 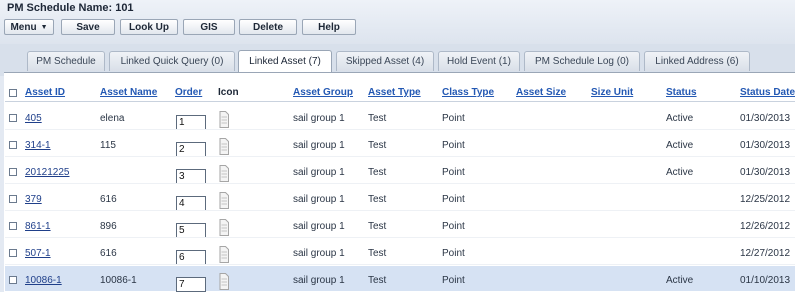 What do you see at coordinates (108, 199) in the screenshot?
I see `asset-name-cell: 616` at bounding box center [108, 199].